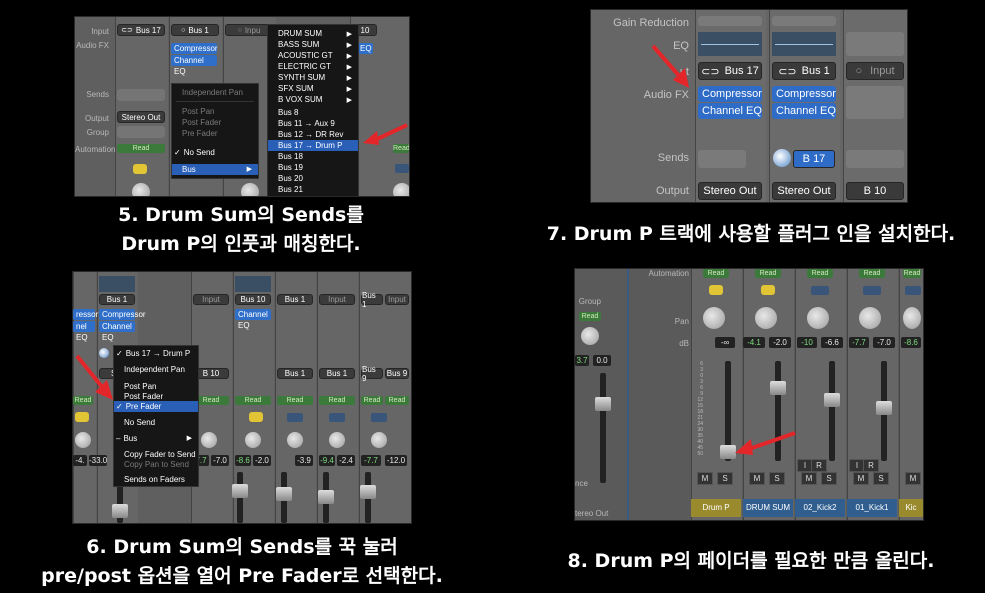  What do you see at coordinates (875, 102) in the screenshot?
I see `audio-fx-slot` at bounding box center [875, 102].